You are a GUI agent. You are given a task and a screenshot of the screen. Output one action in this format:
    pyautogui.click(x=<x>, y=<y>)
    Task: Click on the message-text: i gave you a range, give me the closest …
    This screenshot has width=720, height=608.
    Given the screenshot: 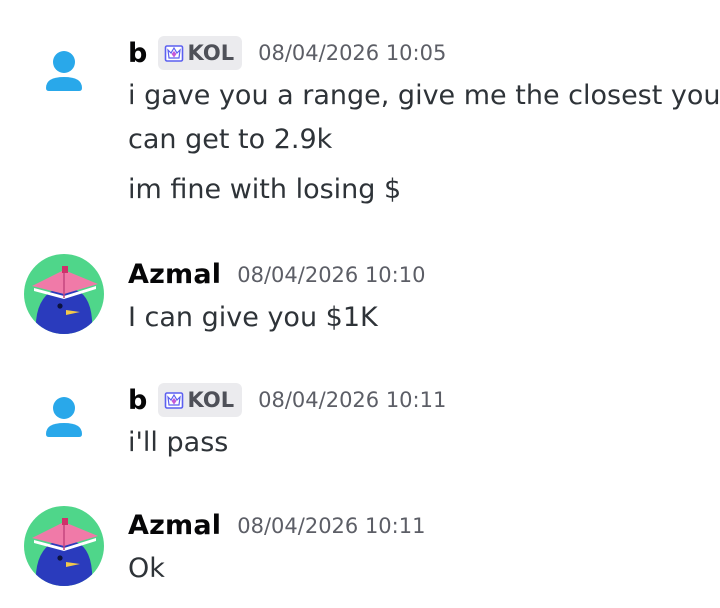 What is the action you would take?
    pyautogui.click(x=424, y=95)
    